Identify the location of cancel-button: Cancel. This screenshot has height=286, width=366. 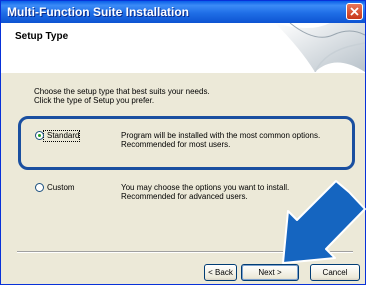
(335, 272).